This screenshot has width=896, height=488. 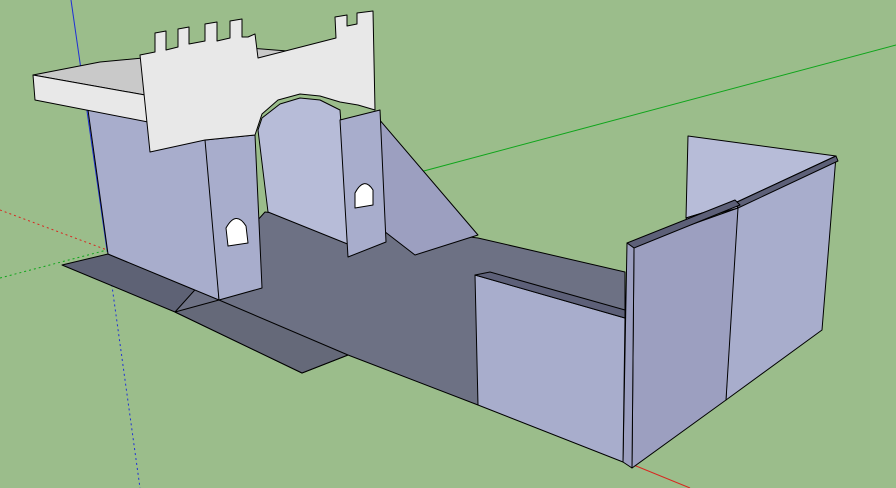 I want to click on stair-ramp, so click(x=428, y=186).